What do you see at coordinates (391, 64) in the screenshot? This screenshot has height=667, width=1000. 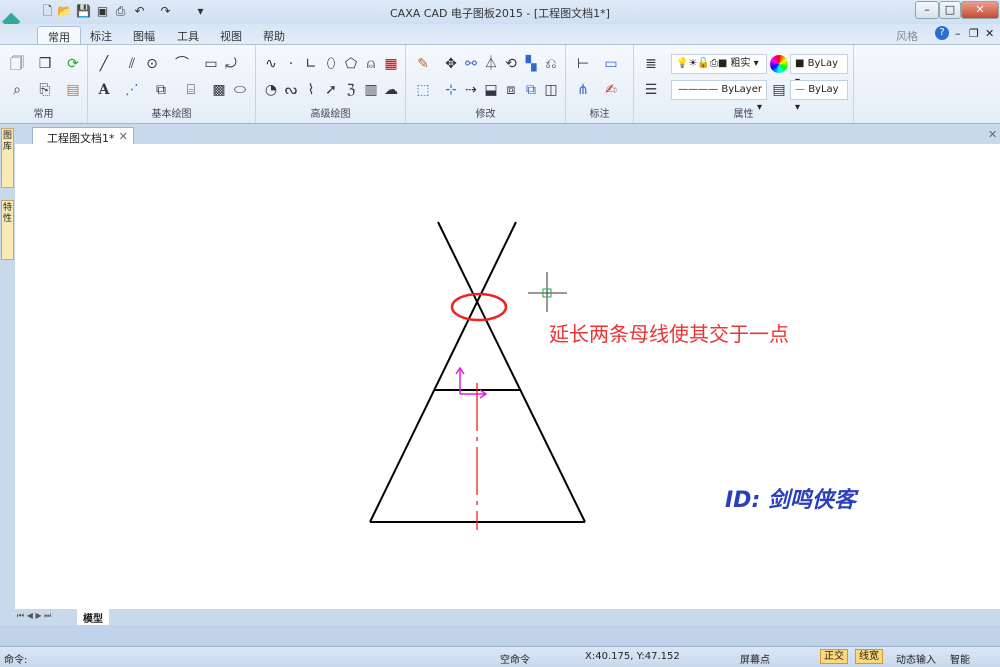 I see `table-icon: ▦` at bounding box center [391, 64].